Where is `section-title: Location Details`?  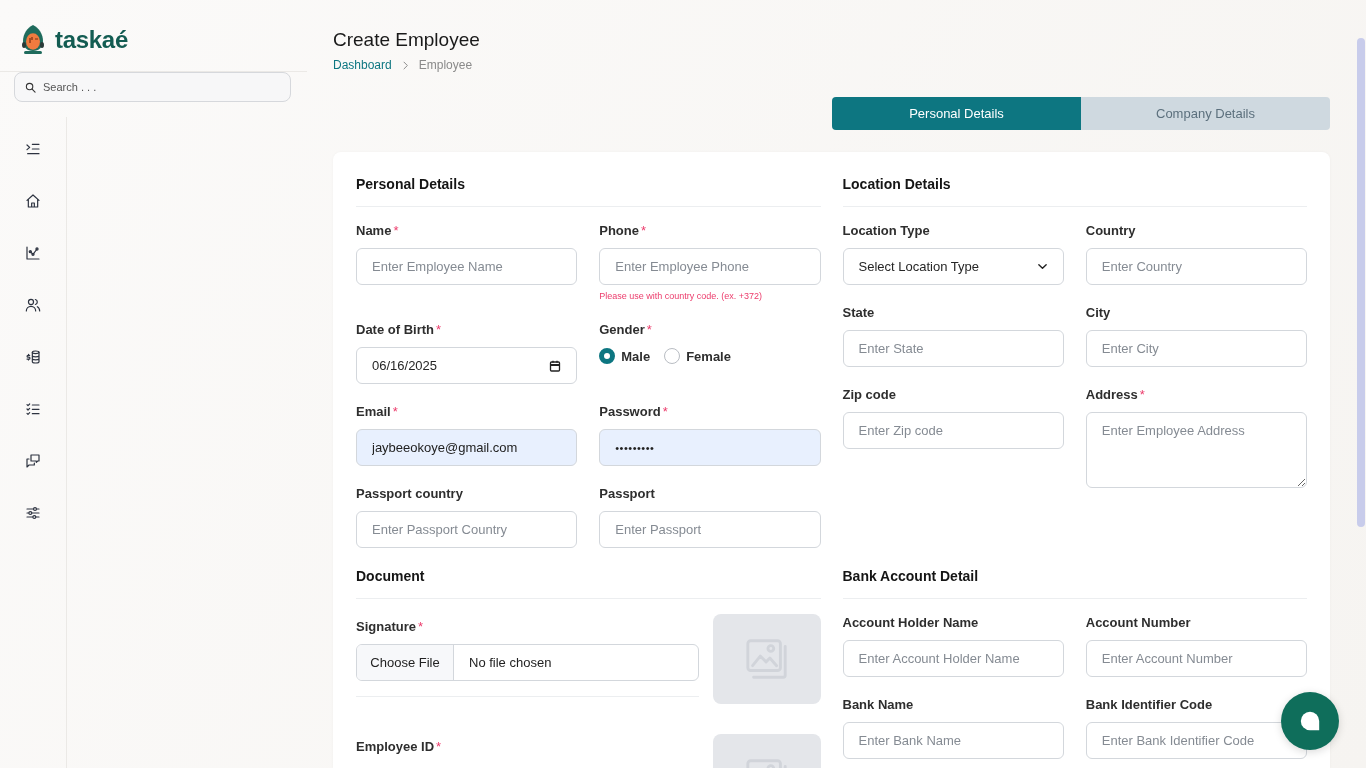
section-title: Location Details is located at coordinates (896, 184).